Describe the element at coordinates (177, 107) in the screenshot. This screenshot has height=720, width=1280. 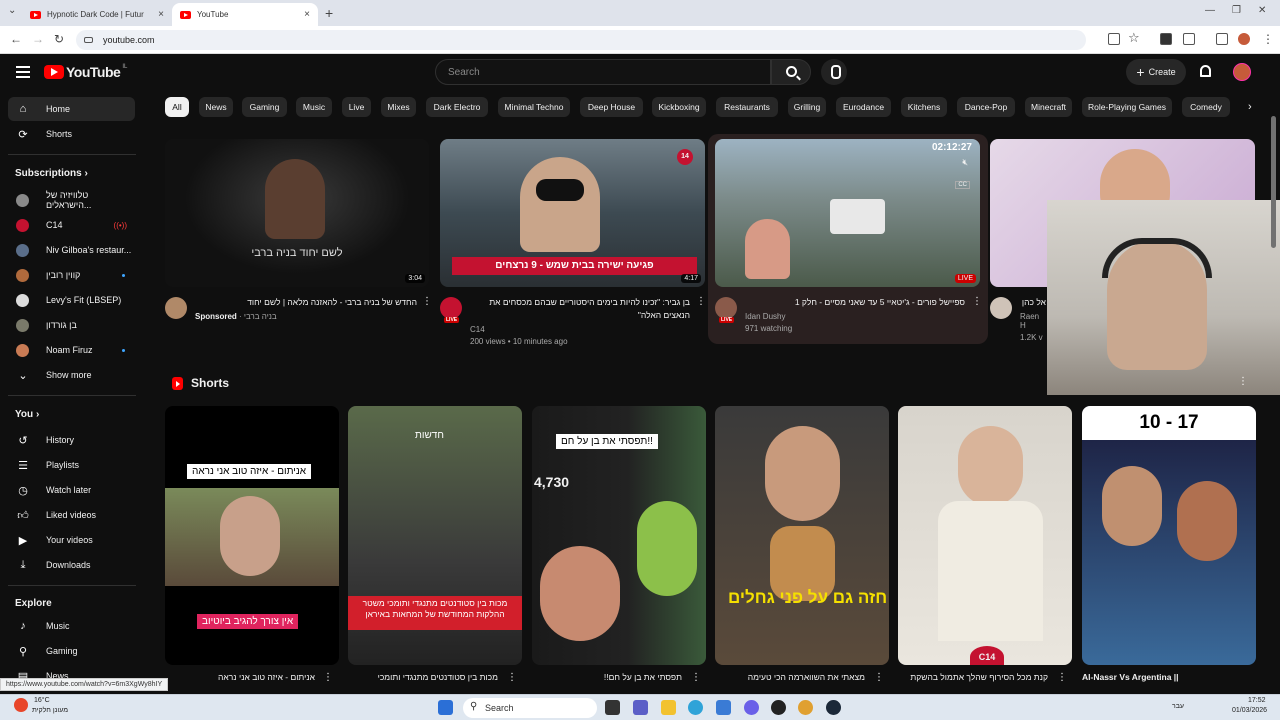
I see `chip-all: All` at that location.